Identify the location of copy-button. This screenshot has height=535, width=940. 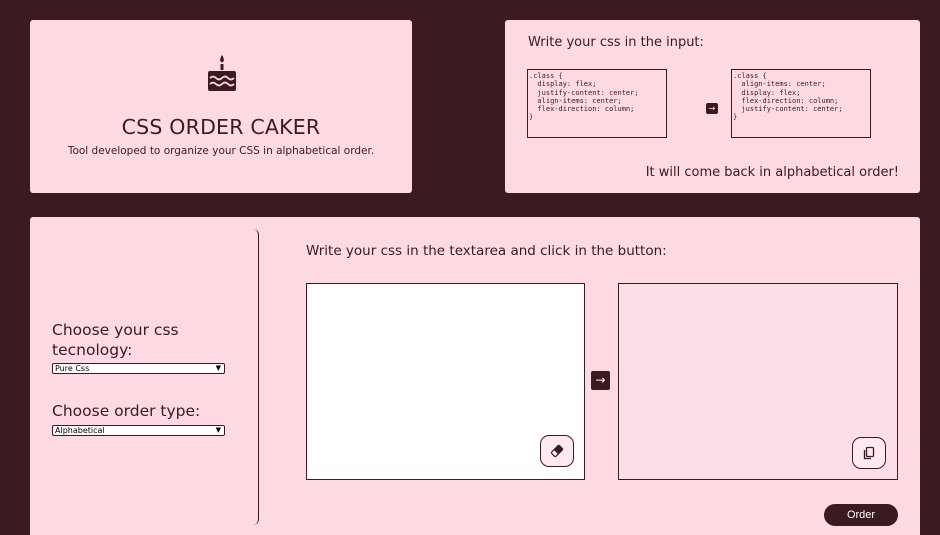
(869, 453).